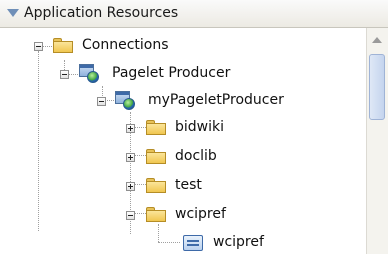 The height and width of the screenshot is (254, 388). Describe the element at coordinates (101, 13) in the screenshot. I see `panel-title: Application Resources` at that location.